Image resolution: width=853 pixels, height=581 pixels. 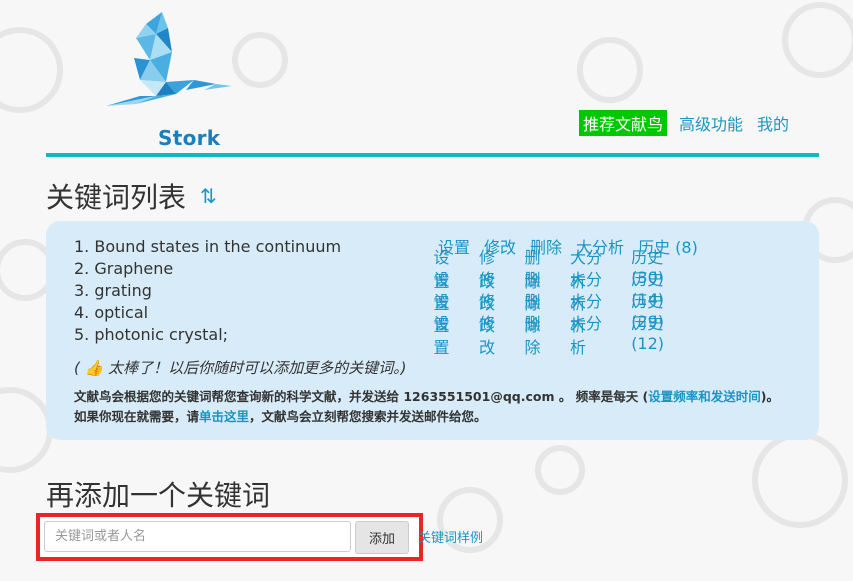 What do you see at coordinates (208, 196) in the screenshot?
I see `sort-icon: ⇅` at bounding box center [208, 196].